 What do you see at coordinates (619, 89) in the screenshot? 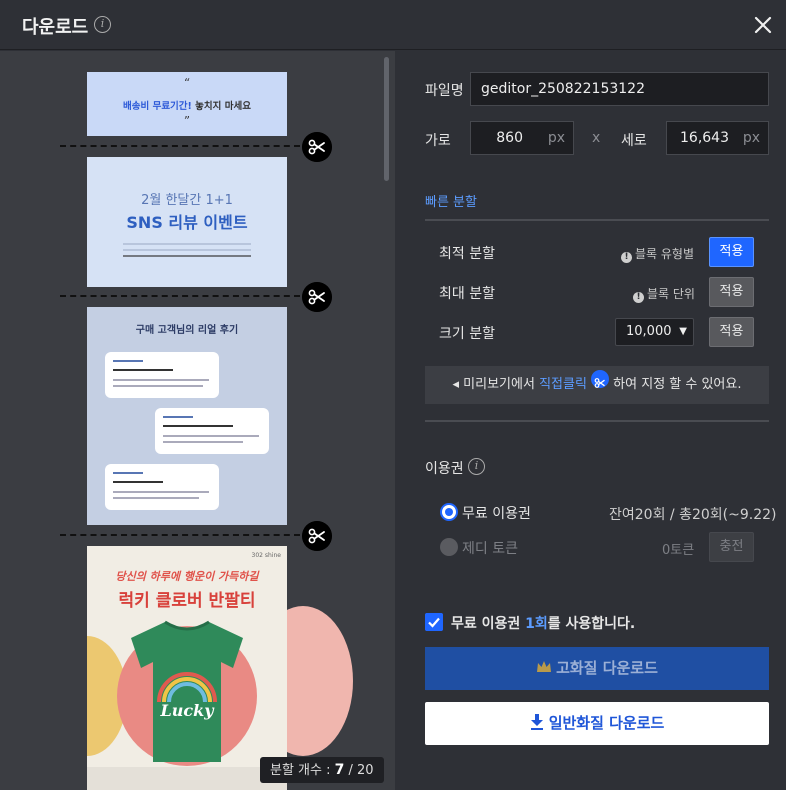
I see `filename-field: geditor_250822153122` at bounding box center [619, 89].